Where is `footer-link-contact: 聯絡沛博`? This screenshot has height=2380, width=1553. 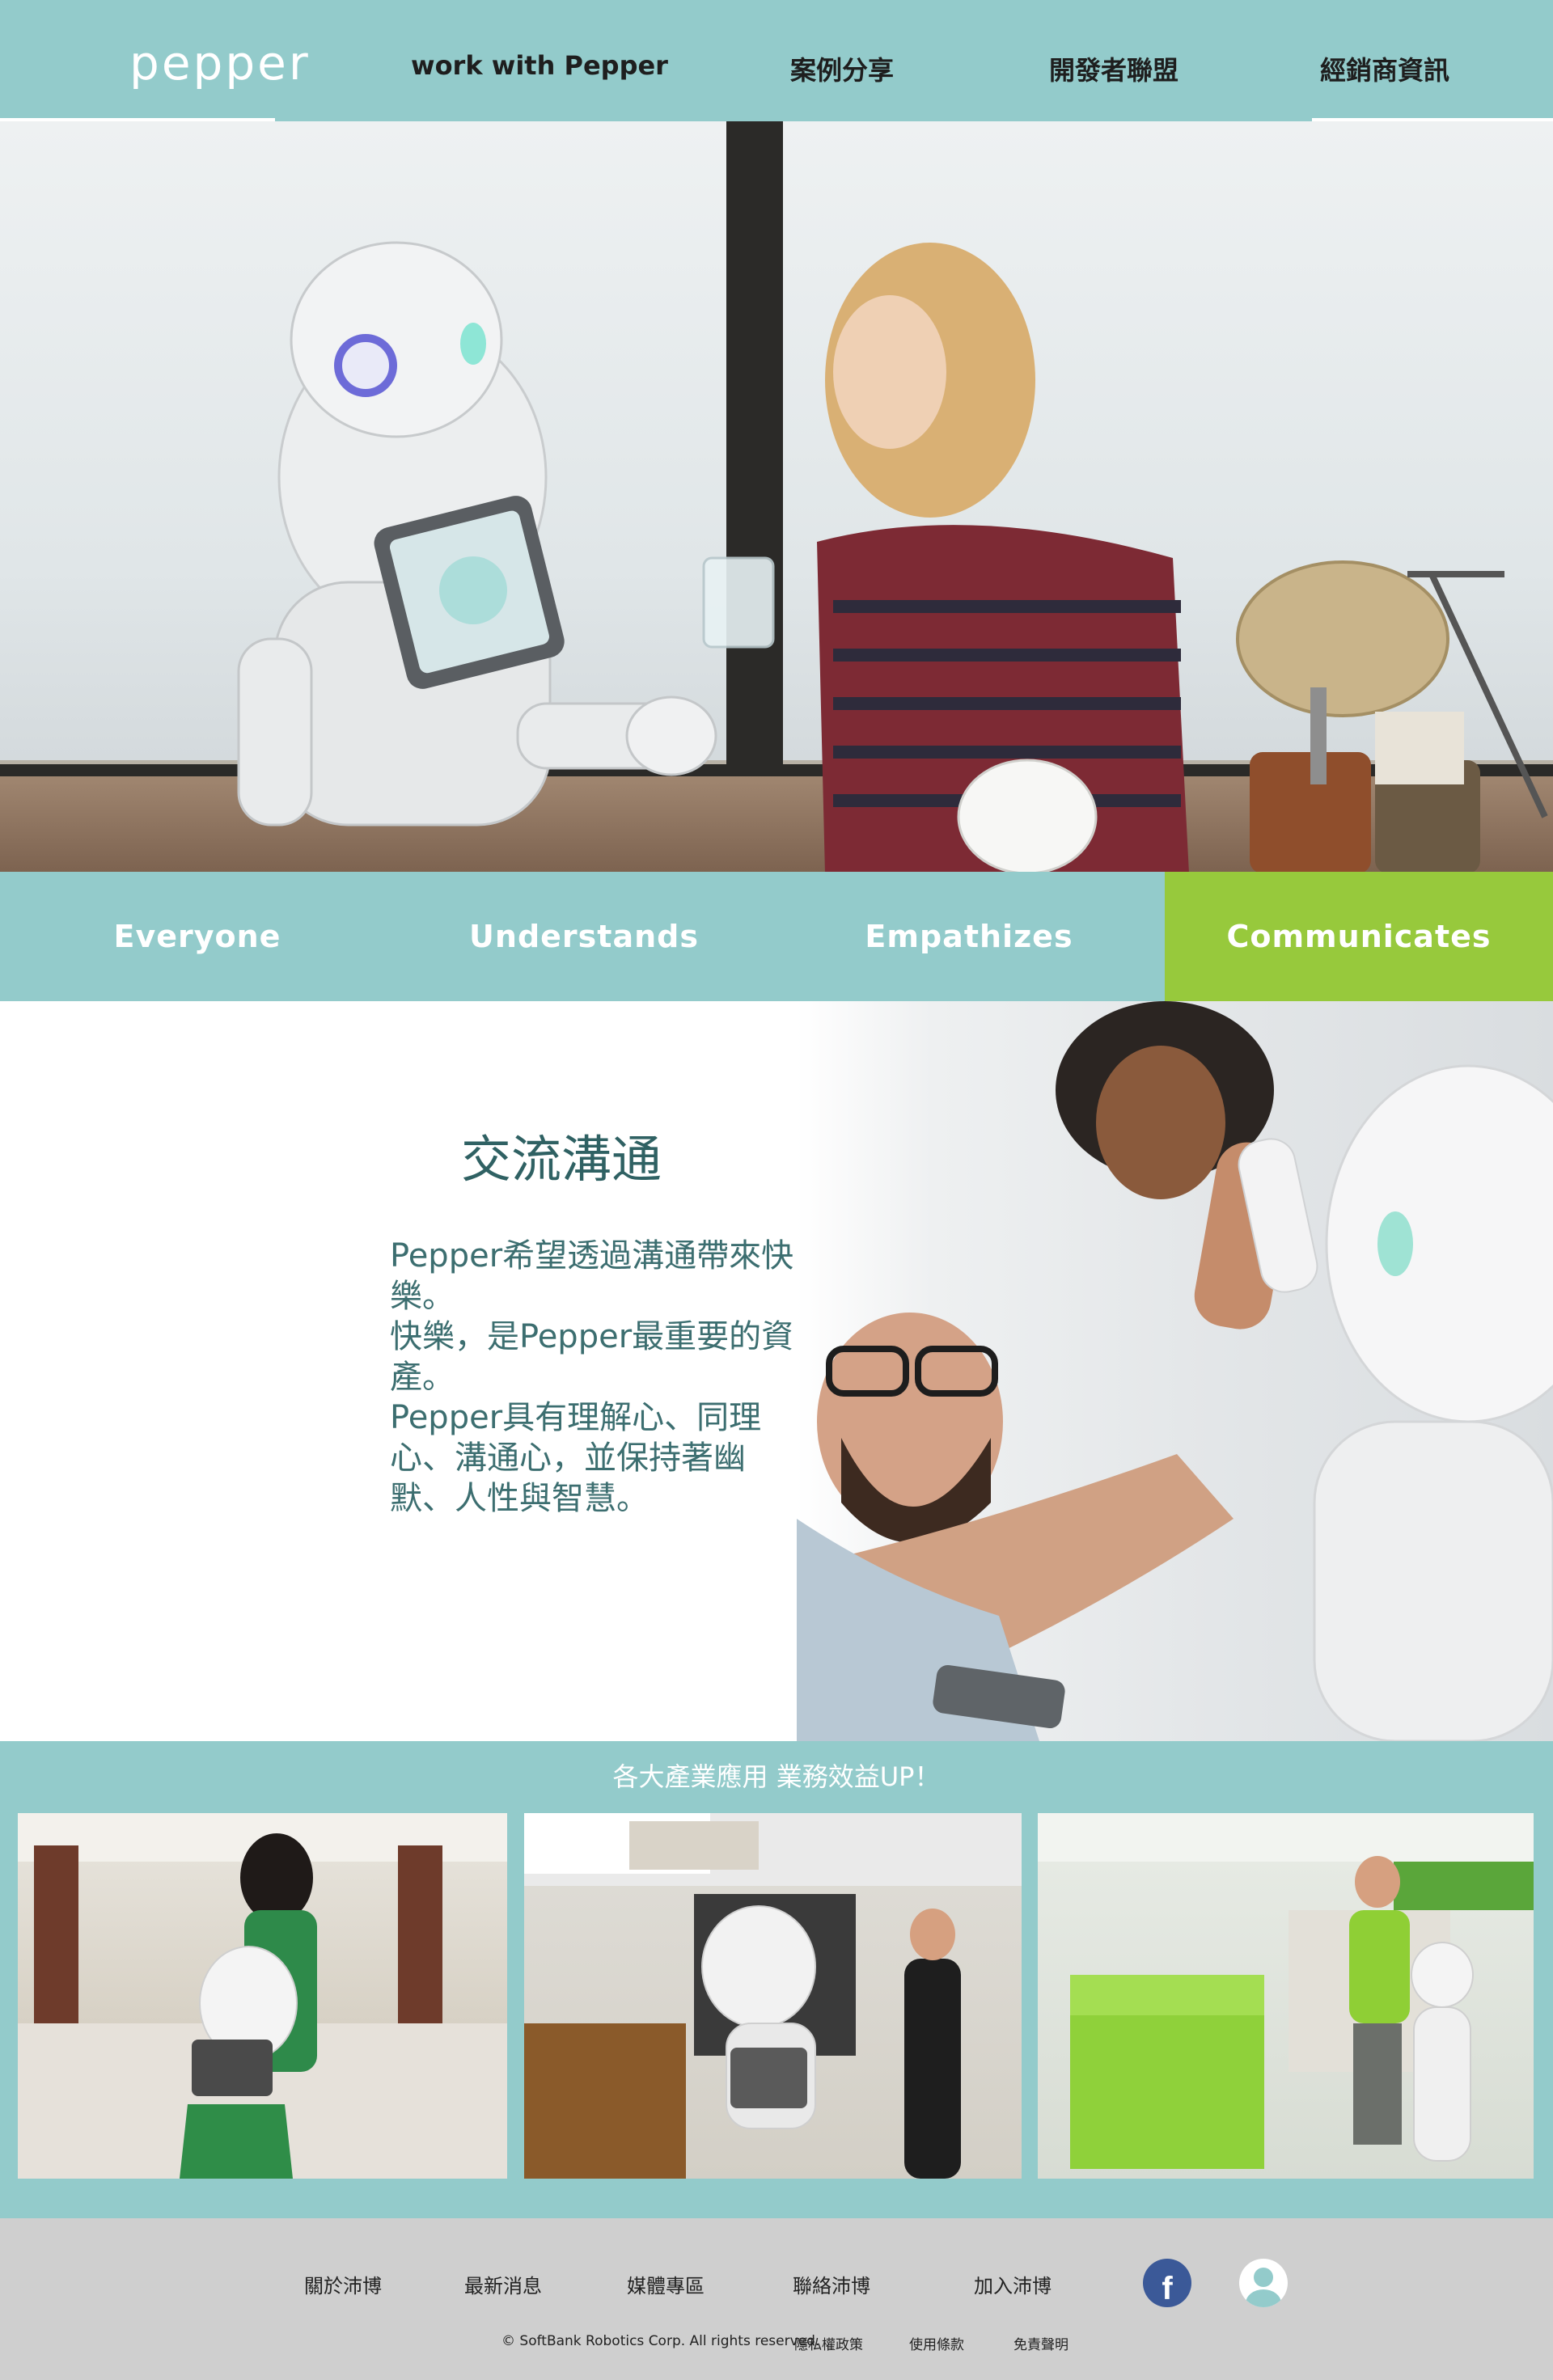 footer-link-contact: 聯絡沛博 is located at coordinates (832, 2284).